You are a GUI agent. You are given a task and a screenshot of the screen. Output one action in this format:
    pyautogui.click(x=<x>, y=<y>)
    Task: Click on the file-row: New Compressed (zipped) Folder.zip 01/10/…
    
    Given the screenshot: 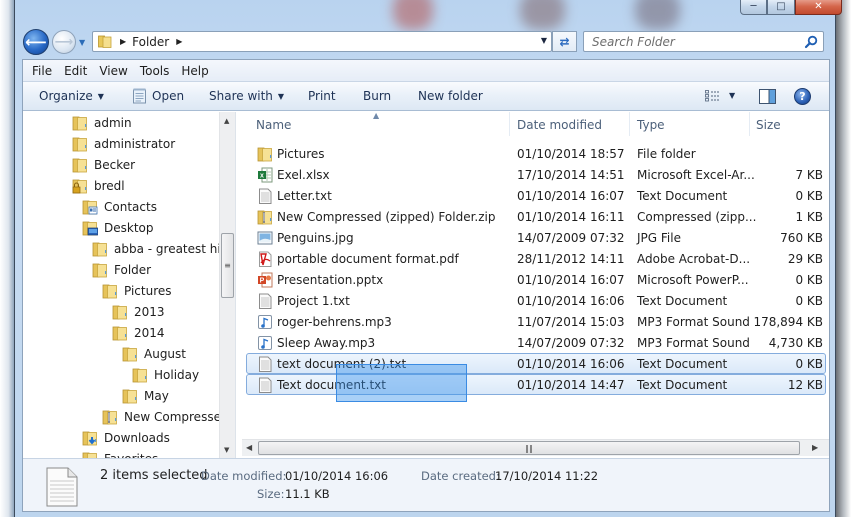 What is the action you would take?
    pyautogui.click(x=536, y=216)
    